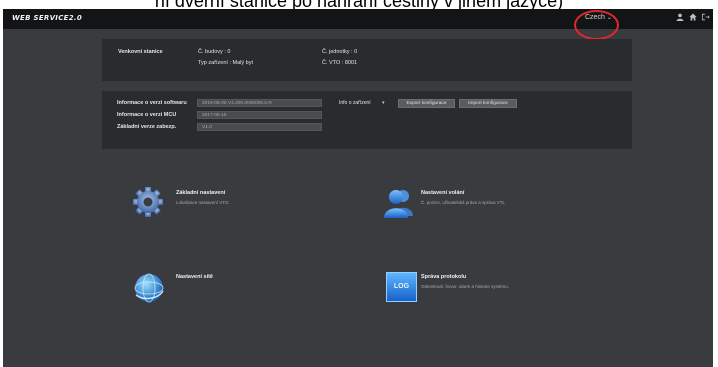 The height and width of the screenshot is (367, 718). Describe the element at coordinates (340, 52) in the screenshot. I see `unit-number: Č. jednotky : 0` at that location.